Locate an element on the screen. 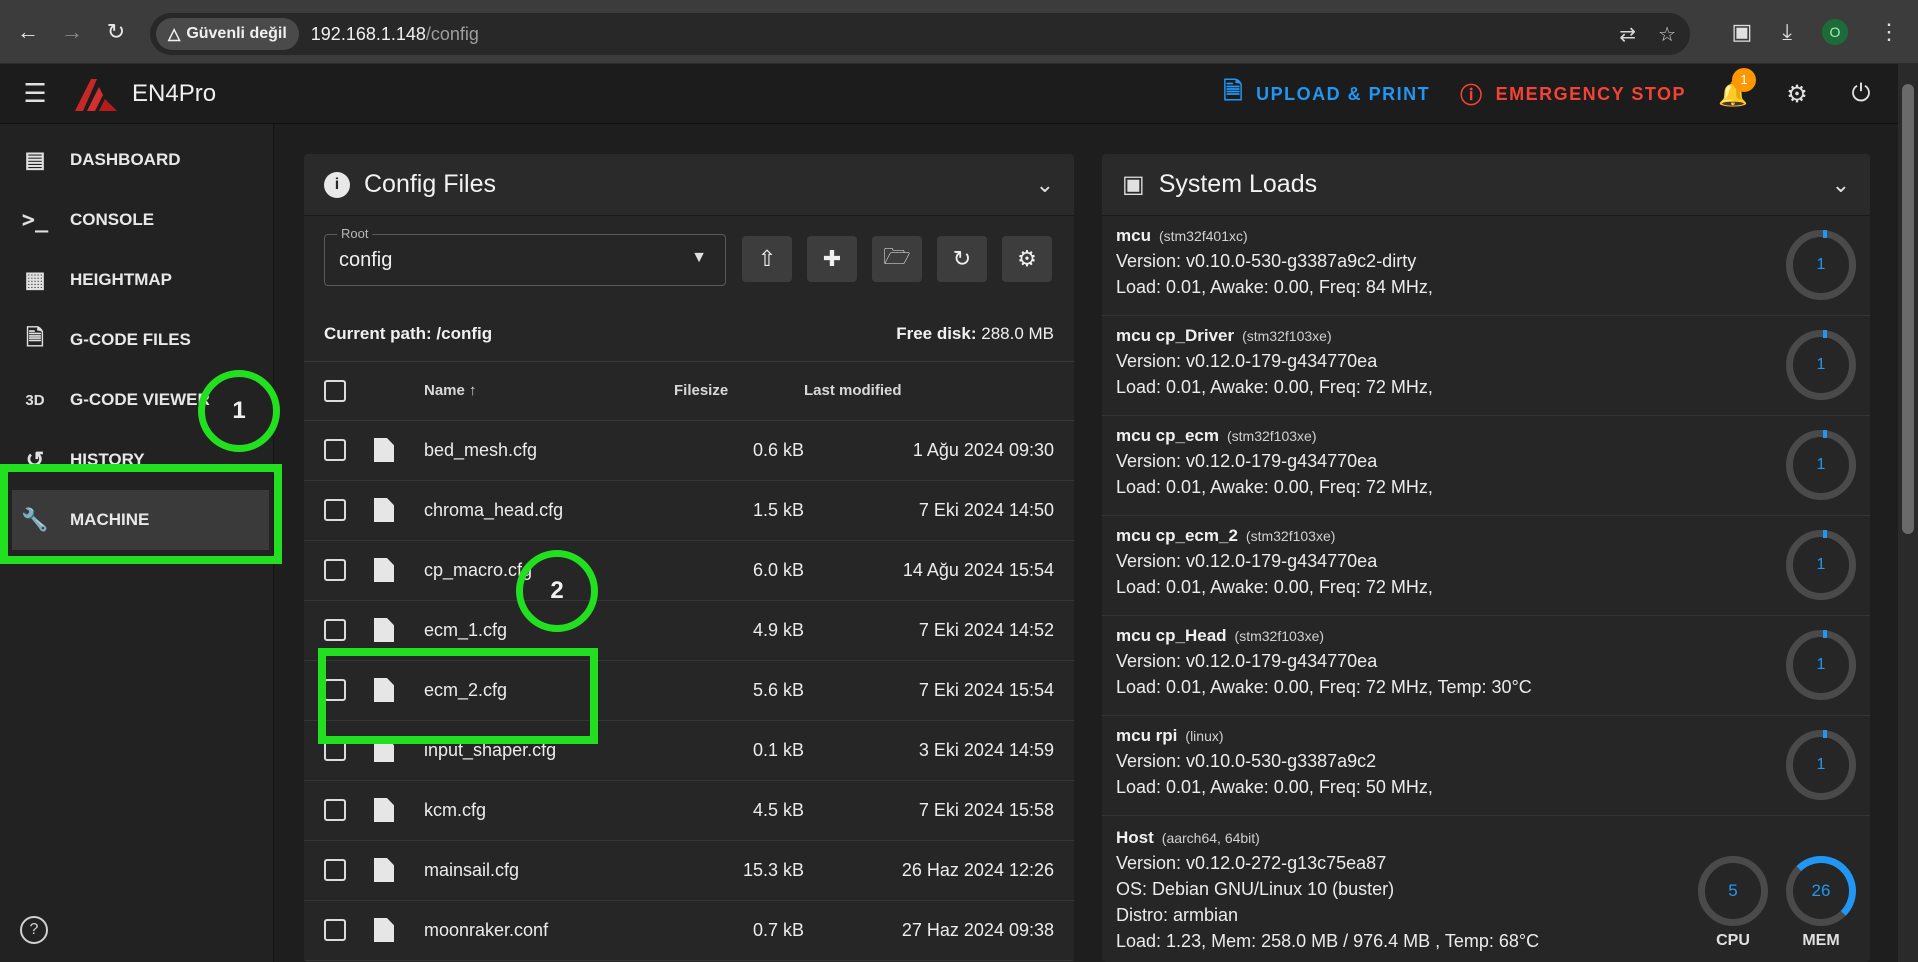 This screenshot has height=962, width=1918. select-all-checkbox is located at coordinates (335, 390).